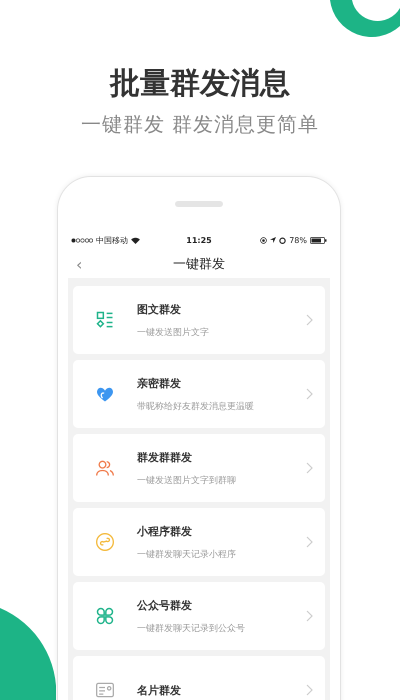 This screenshot has height=700, width=400. I want to click on speaker-slot, so click(199, 204).